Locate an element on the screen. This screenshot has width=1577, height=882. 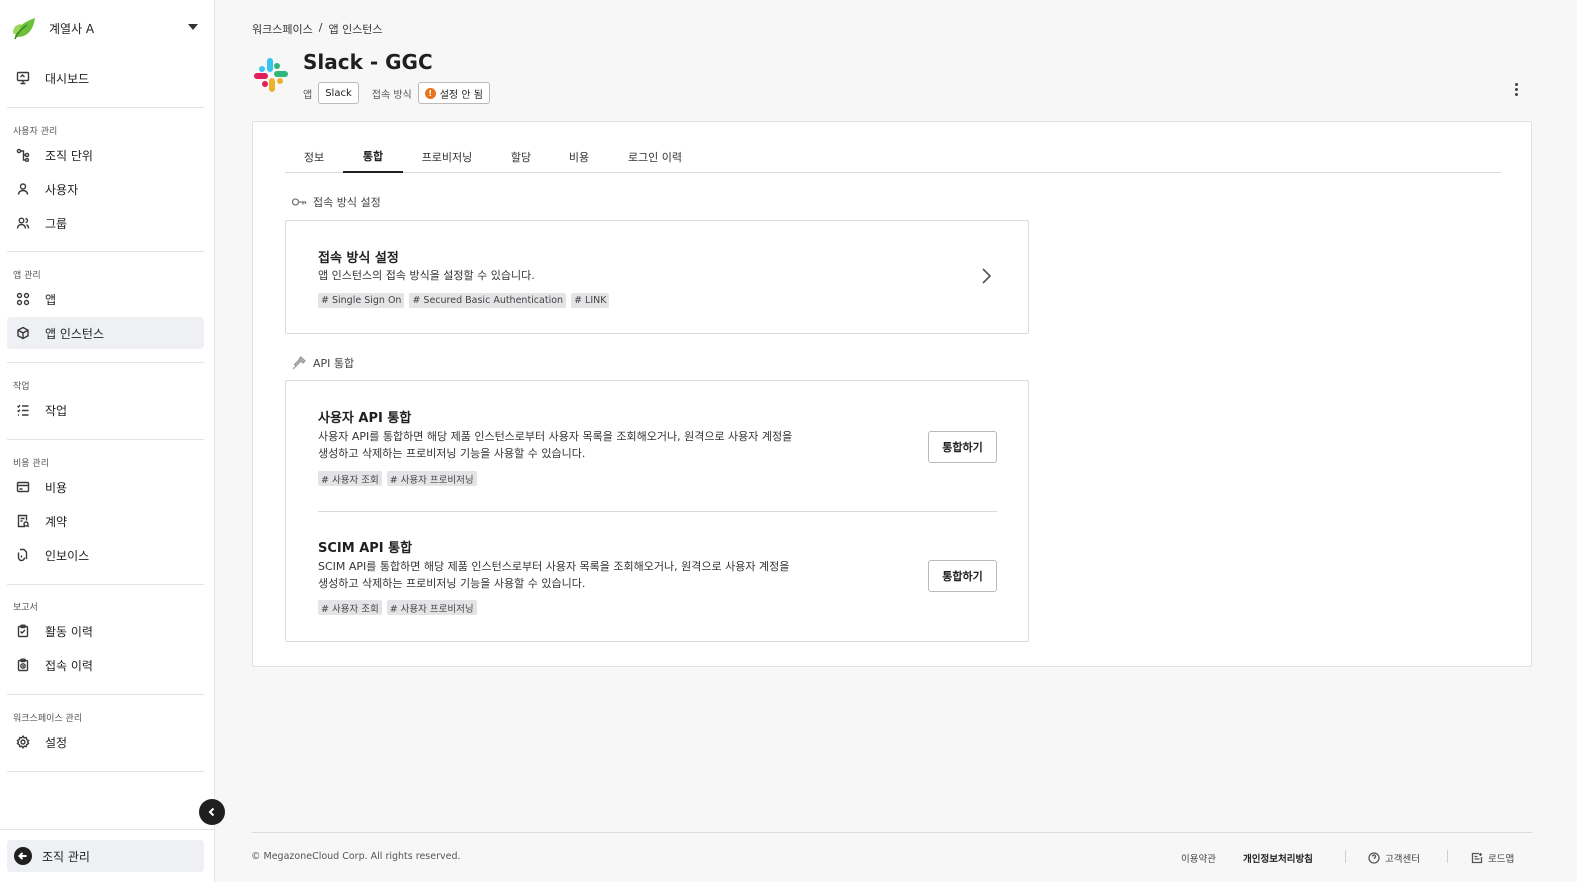
user-api-integrate-button: 통합하기 is located at coordinates (962, 447).